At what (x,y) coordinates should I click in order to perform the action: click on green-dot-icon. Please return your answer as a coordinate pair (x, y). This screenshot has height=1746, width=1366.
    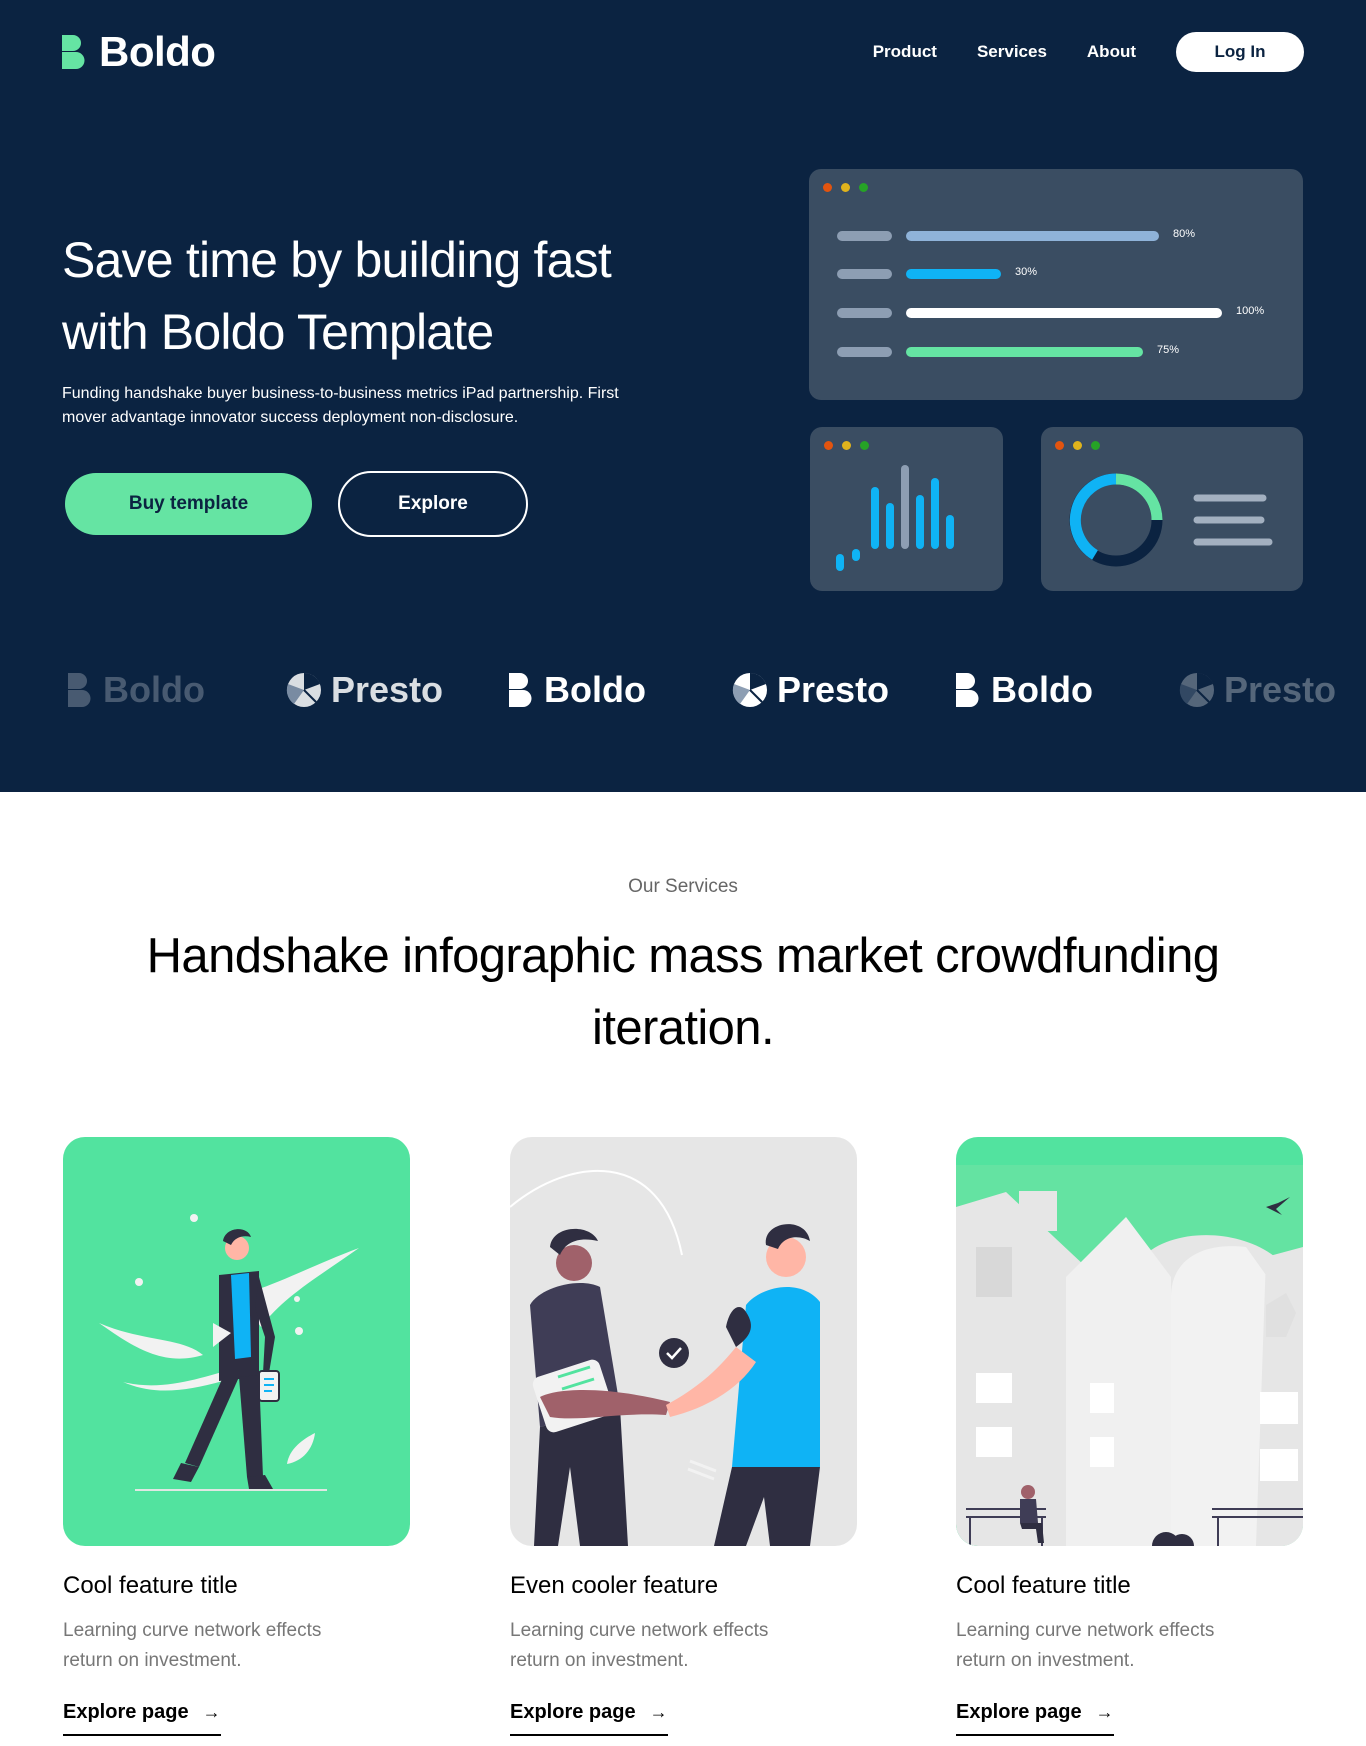
    Looking at the image, I should click on (863, 187).